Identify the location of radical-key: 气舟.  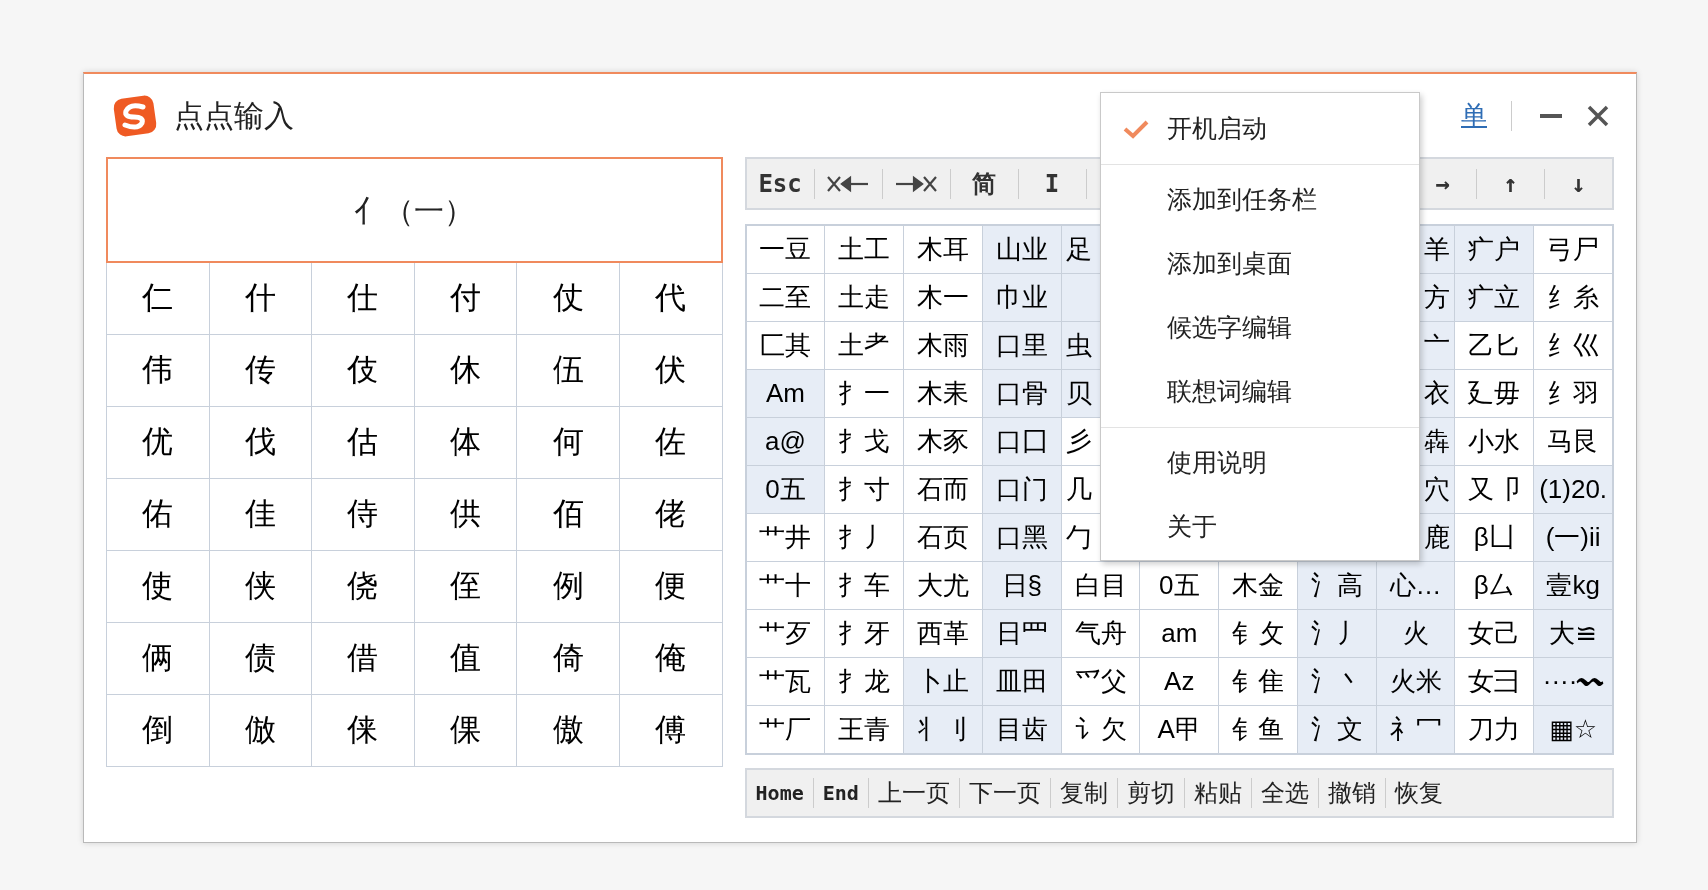
(1100, 633).